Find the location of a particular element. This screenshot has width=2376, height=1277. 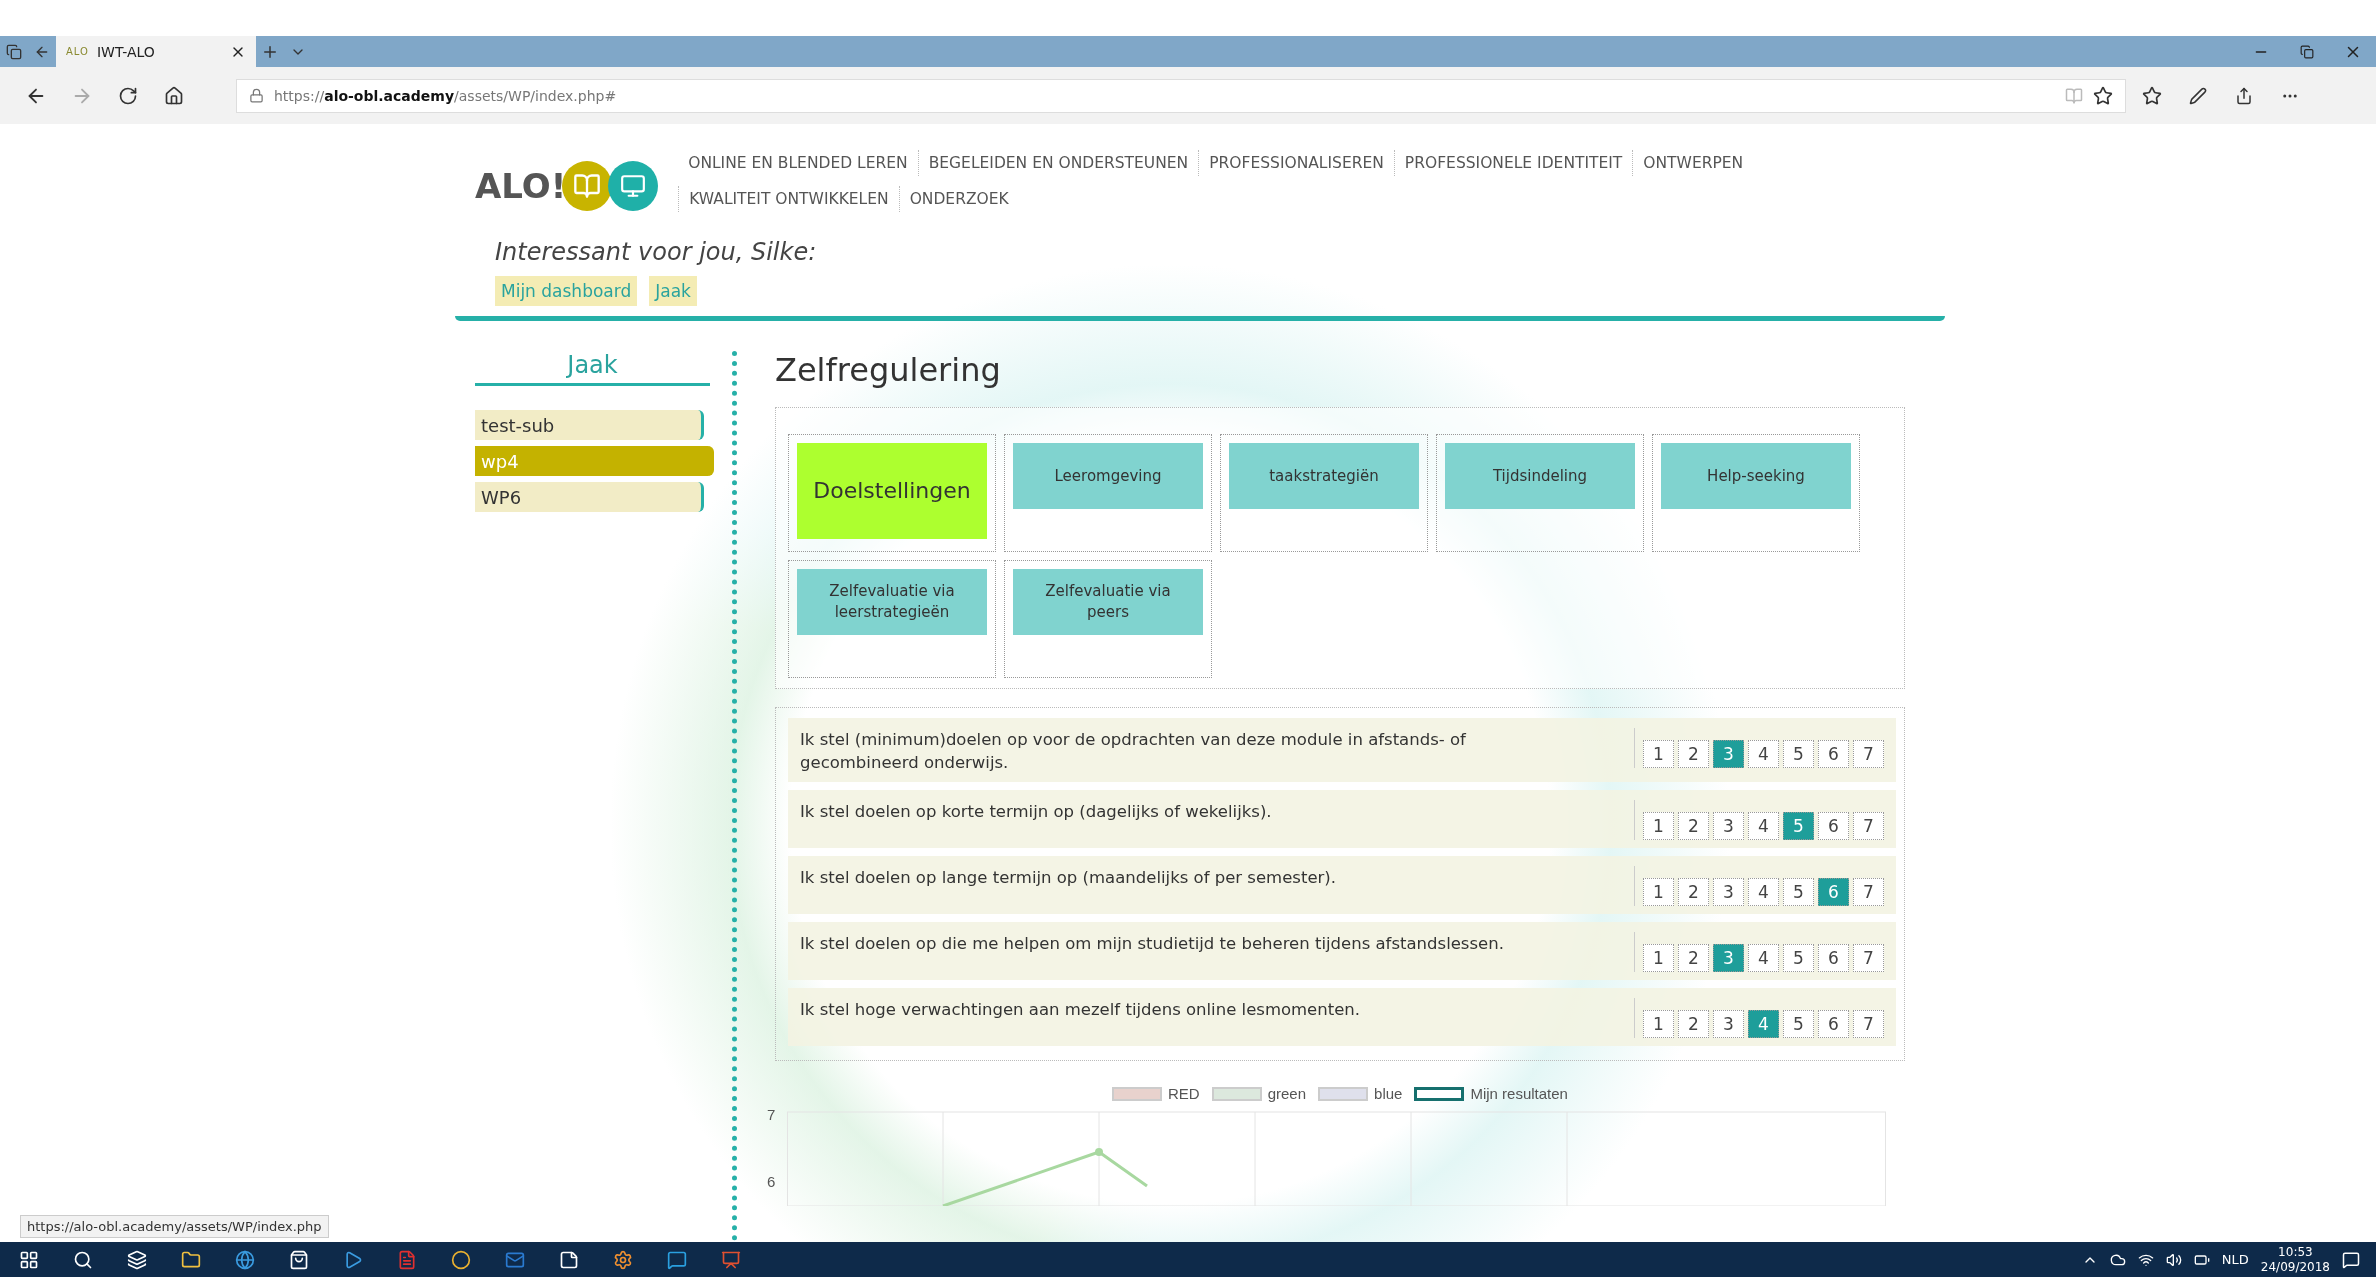

status-url-text: https://alo-obl.academy/assets/WP/index.php is located at coordinates (174, 1226).